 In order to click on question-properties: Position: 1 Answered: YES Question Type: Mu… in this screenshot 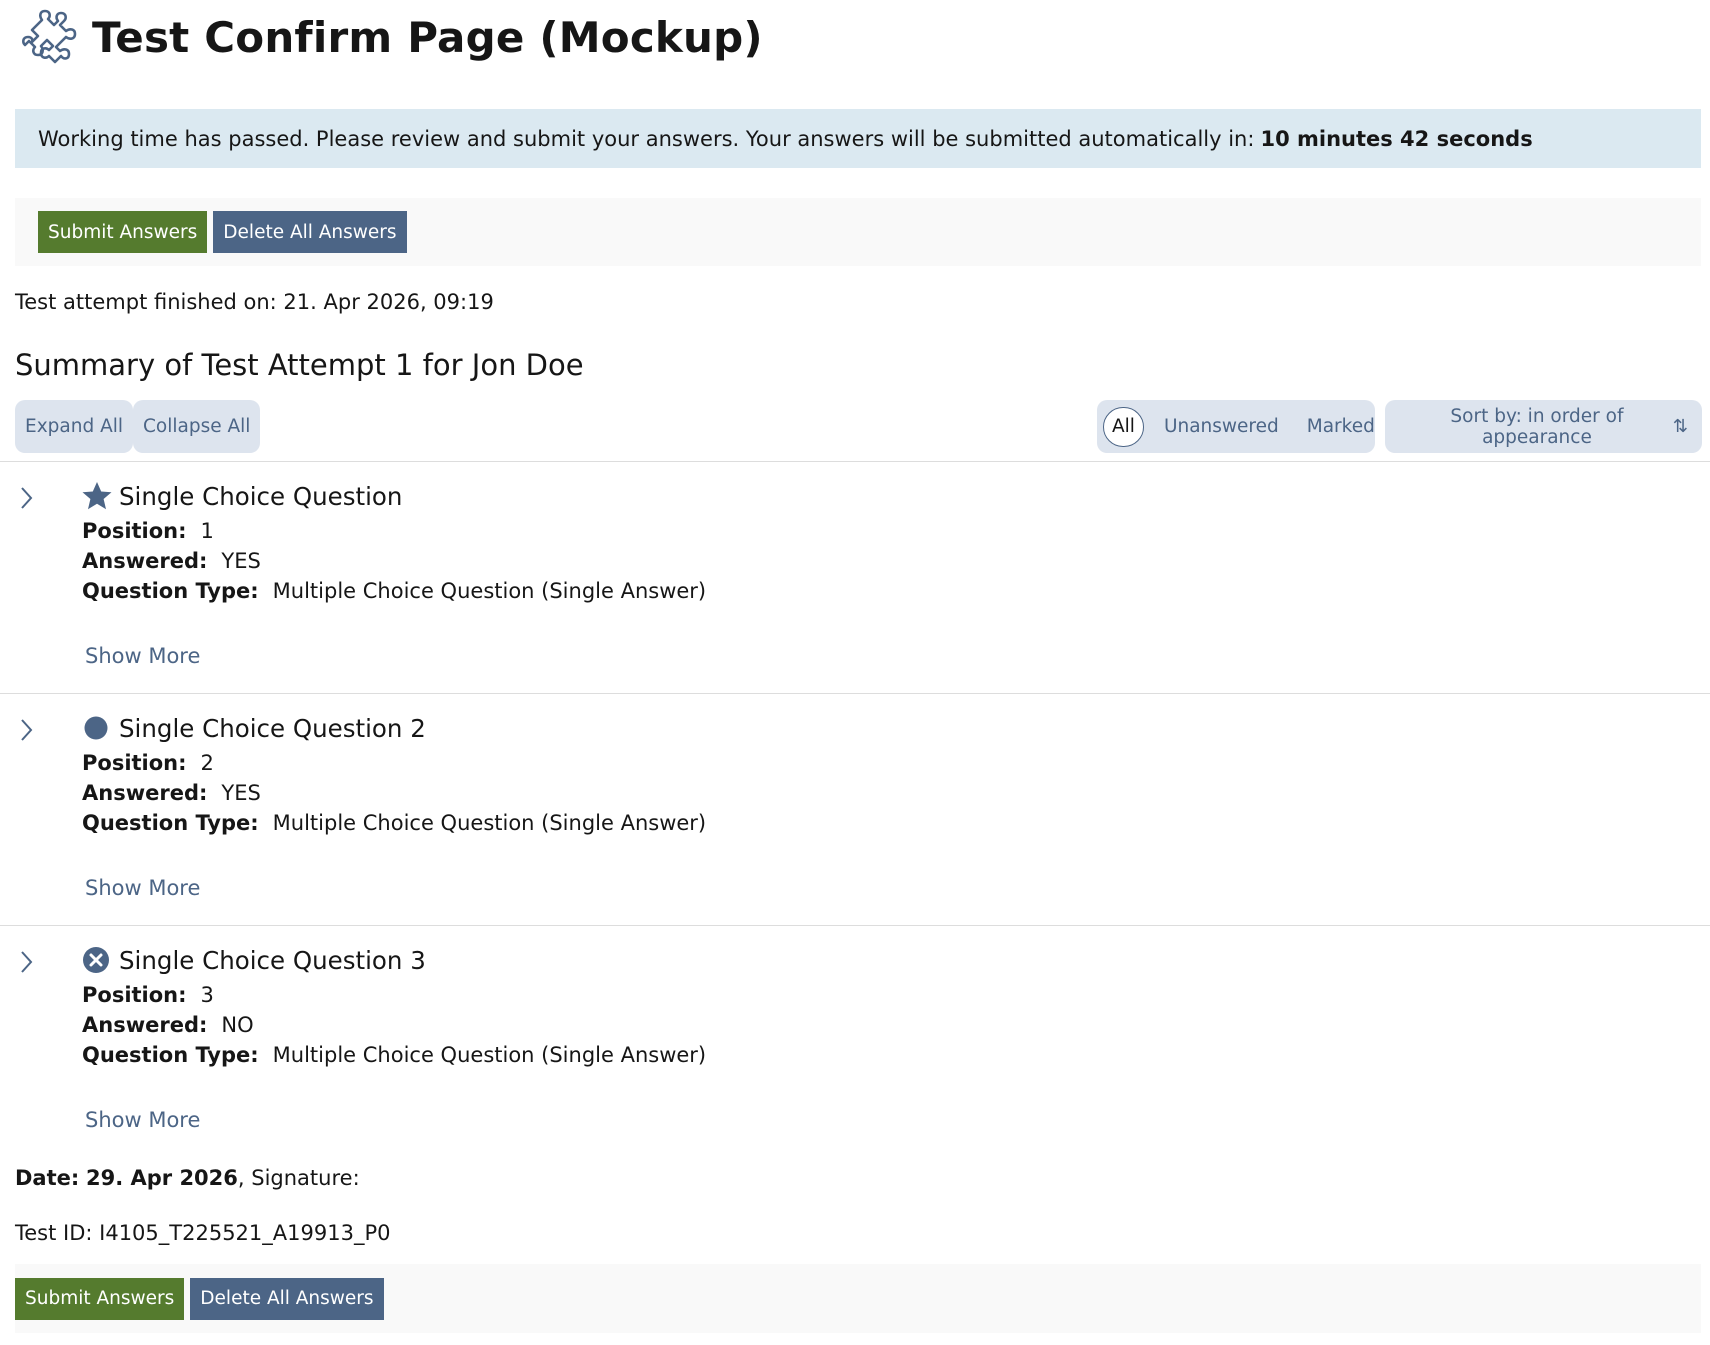, I will do `click(394, 561)`.